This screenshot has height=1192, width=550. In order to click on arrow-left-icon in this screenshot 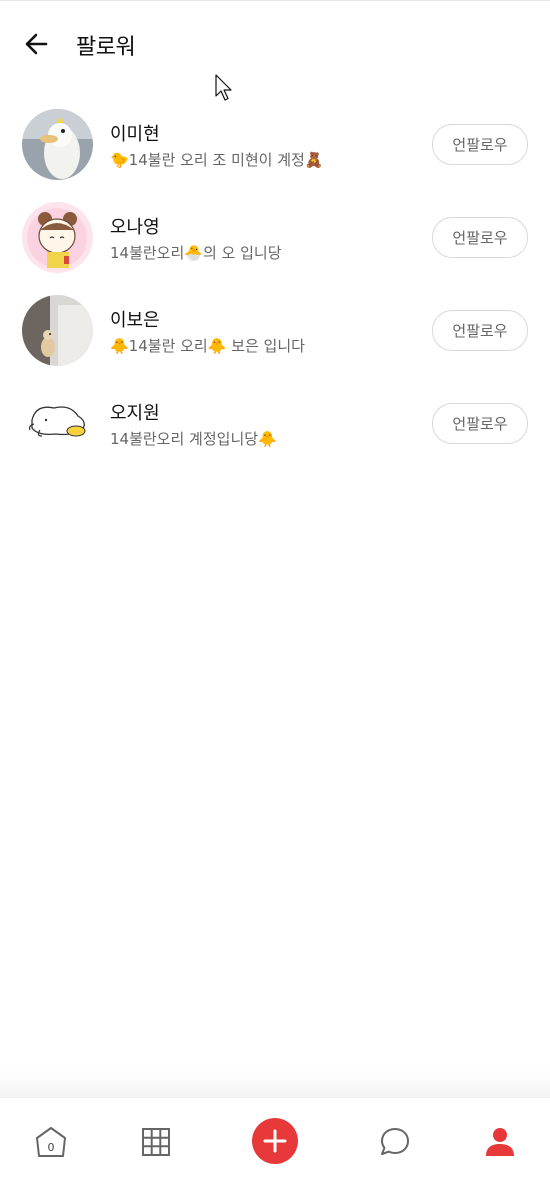, I will do `click(36, 44)`.